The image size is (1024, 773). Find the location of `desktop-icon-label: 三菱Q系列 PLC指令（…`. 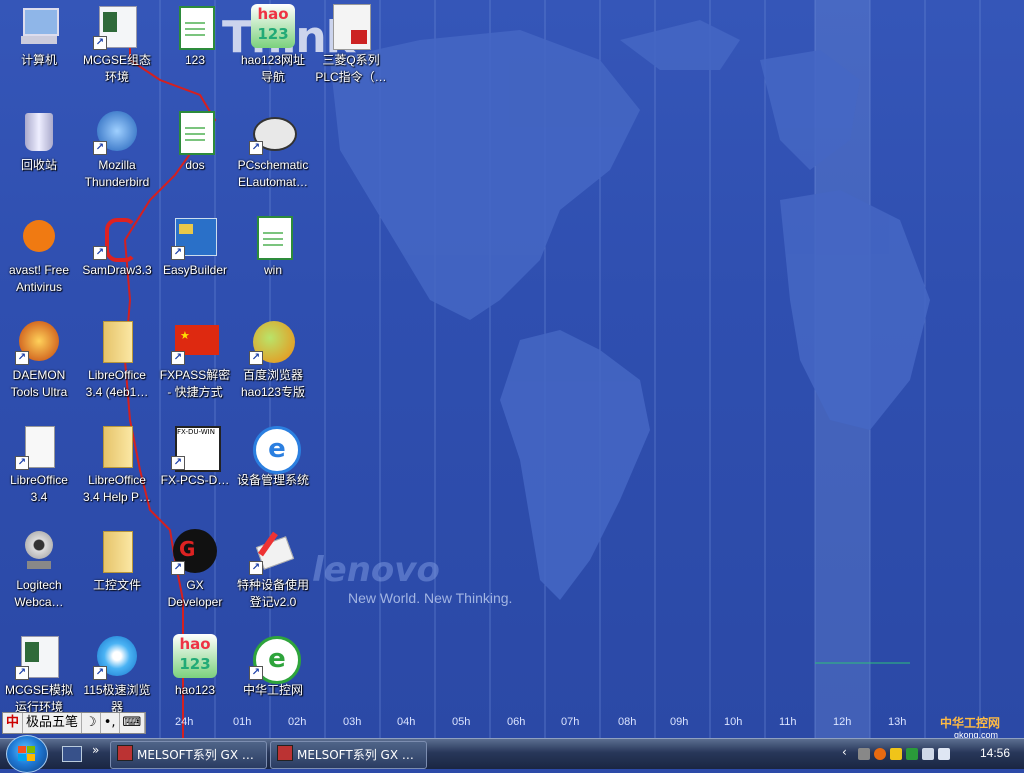

desktop-icon-label: 三菱Q系列 PLC指令（… is located at coordinates (351, 68).